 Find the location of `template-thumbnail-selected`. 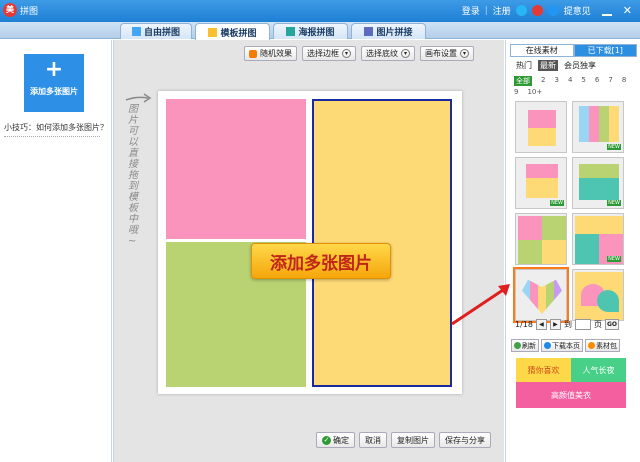

template-thumbnail-selected is located at coordinates (541, 295).